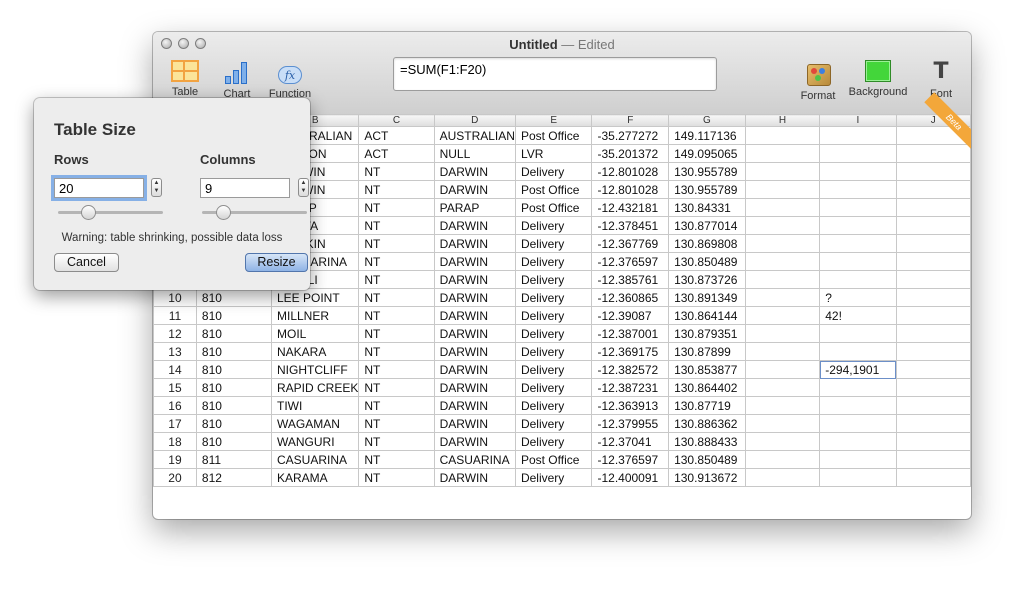  What do you see at coordinates (707, 405) in the screenshot?
I see `cell: 130.87719` at bounding box center [707, 405].